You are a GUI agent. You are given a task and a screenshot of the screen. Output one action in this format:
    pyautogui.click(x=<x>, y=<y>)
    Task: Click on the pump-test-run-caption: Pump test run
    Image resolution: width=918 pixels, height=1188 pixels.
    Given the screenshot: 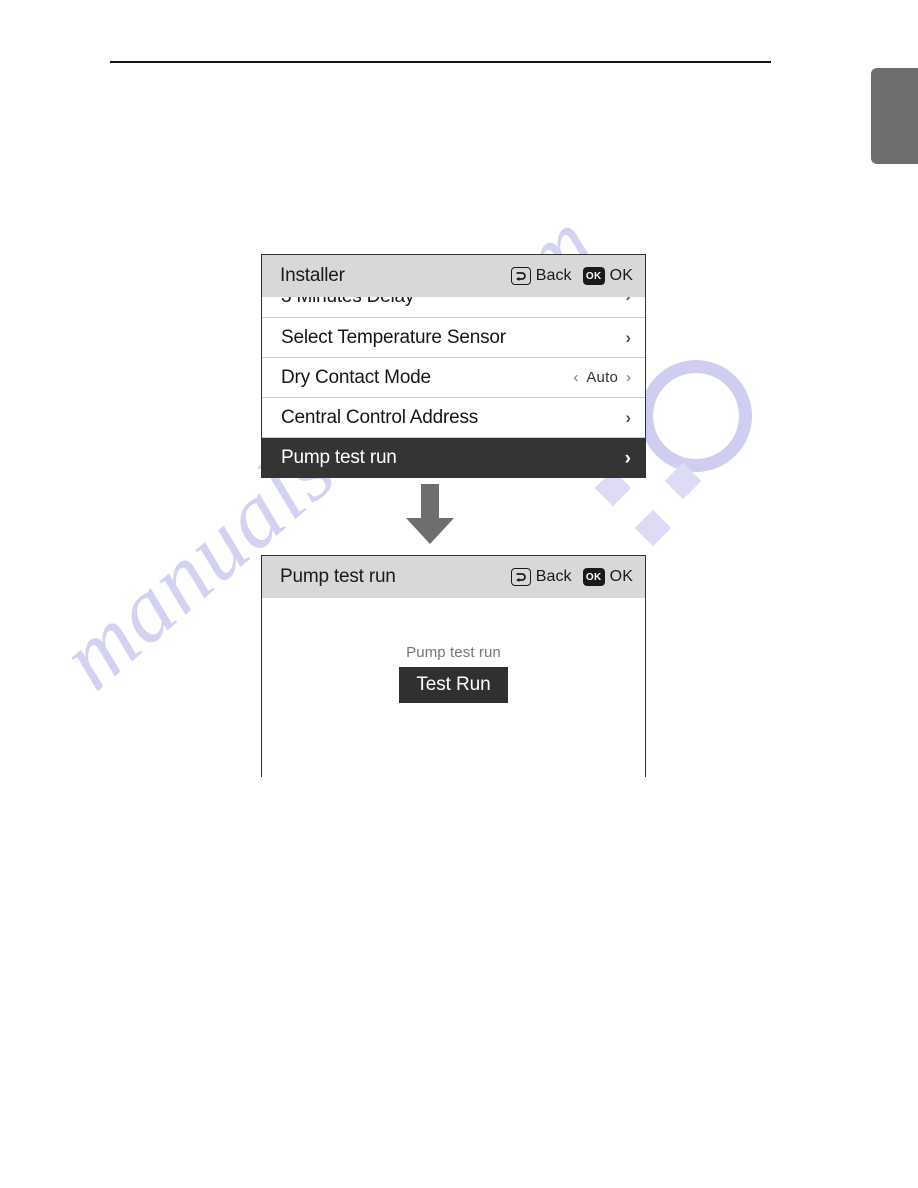 What is the action you would take?
    pyautogui.click(x=453, y=652)
    